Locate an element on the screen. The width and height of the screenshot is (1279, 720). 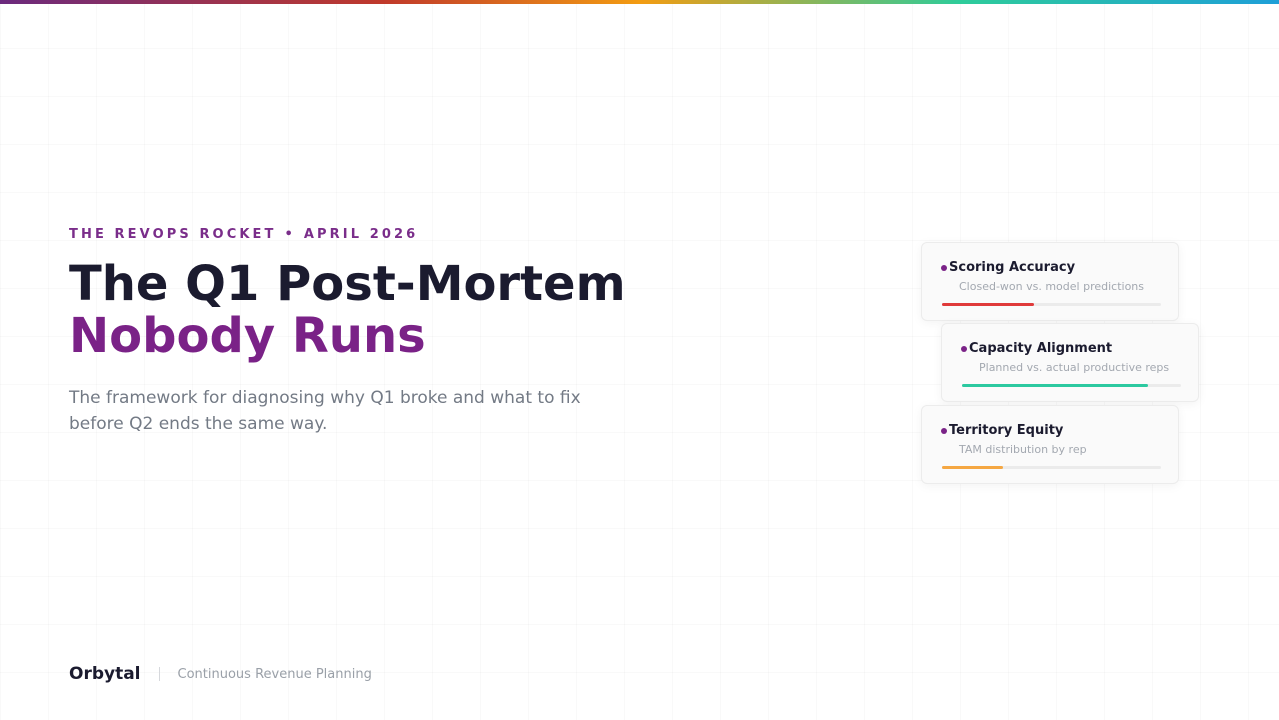
footer: Orbytal Continuous Revenue Planning is located at coordinates (220, 674).